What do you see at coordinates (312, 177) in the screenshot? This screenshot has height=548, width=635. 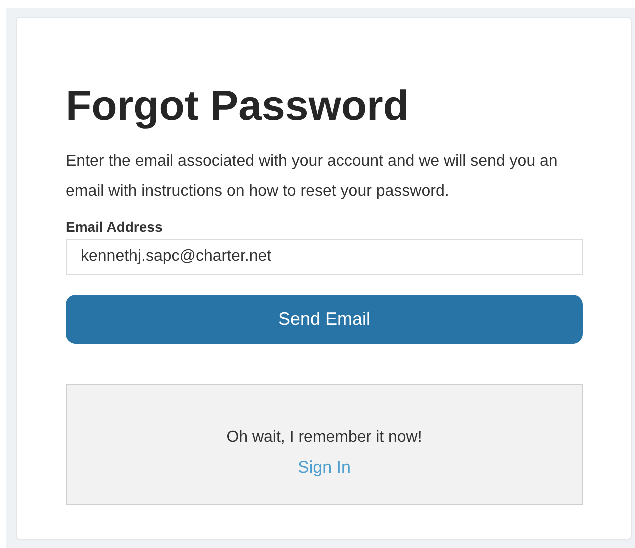 I see `instructions-text: Enter the email associated with your account and we will send you an email with instructions on how to reset your password.` at bounding box center [312, 177].